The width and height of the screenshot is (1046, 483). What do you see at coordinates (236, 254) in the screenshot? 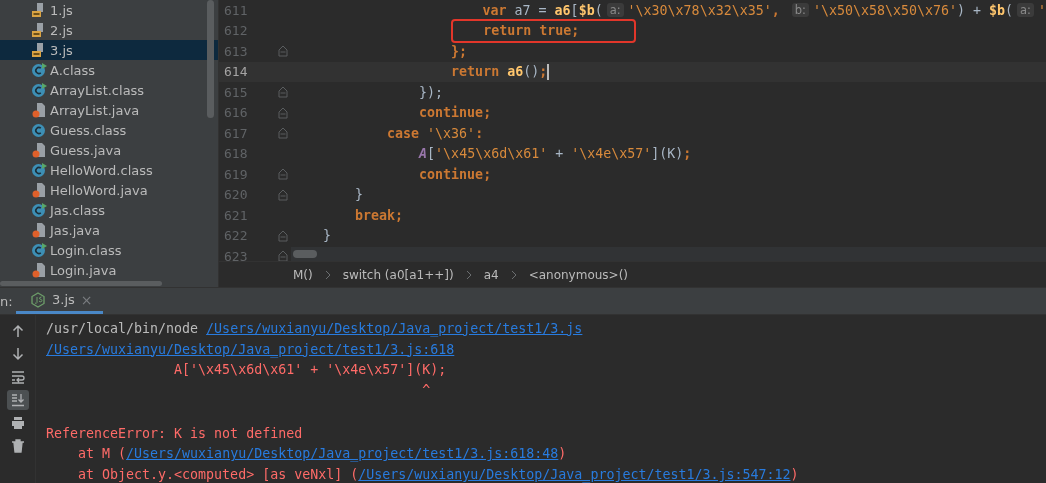
I see `line-number: 623` at bounding box center [236, 254].